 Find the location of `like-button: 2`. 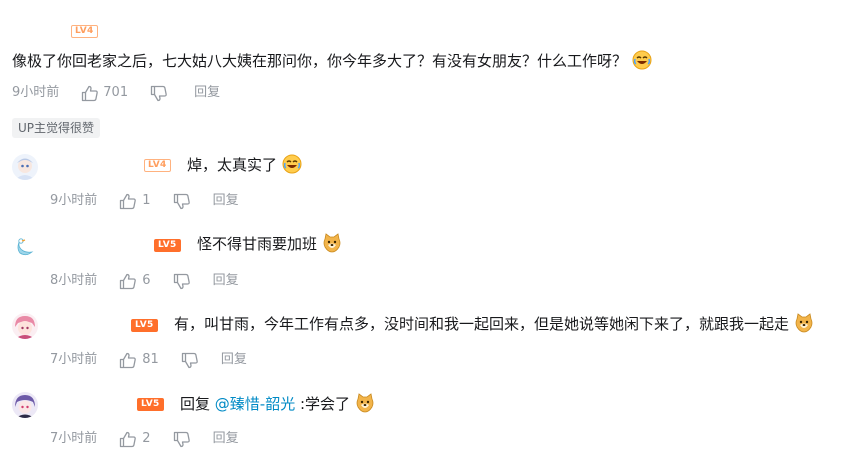

like-button: 2 is located at coordinates (135, 439).